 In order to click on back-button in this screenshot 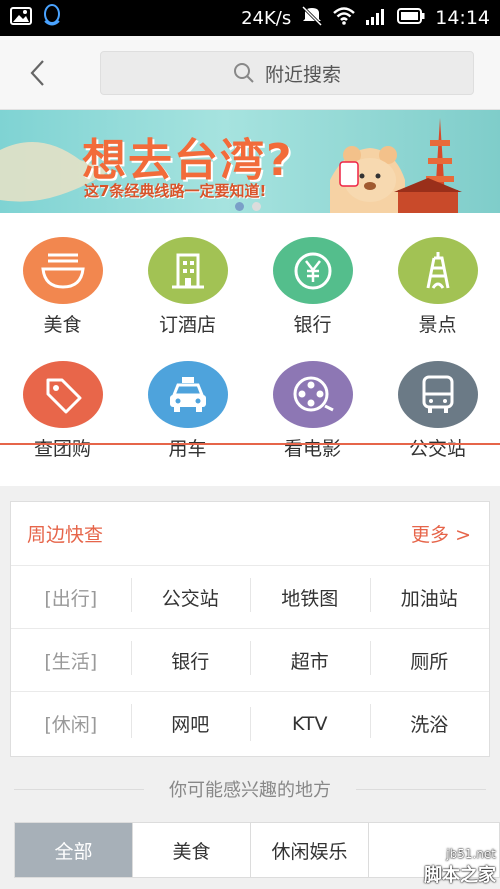, I will do `click(37, 73)`.